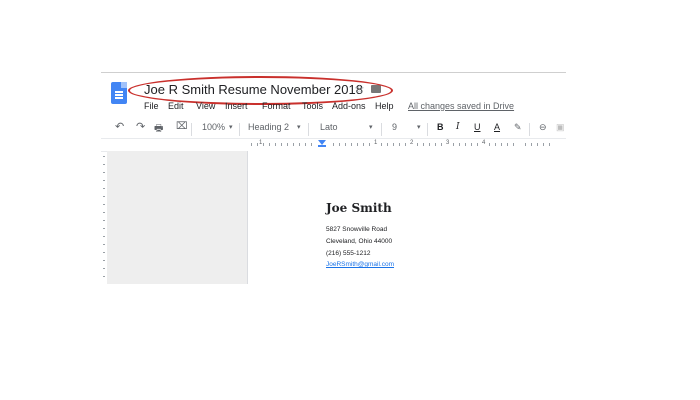  I want to click on resume-address: 5827 Snowville Road, so click(356, 229).